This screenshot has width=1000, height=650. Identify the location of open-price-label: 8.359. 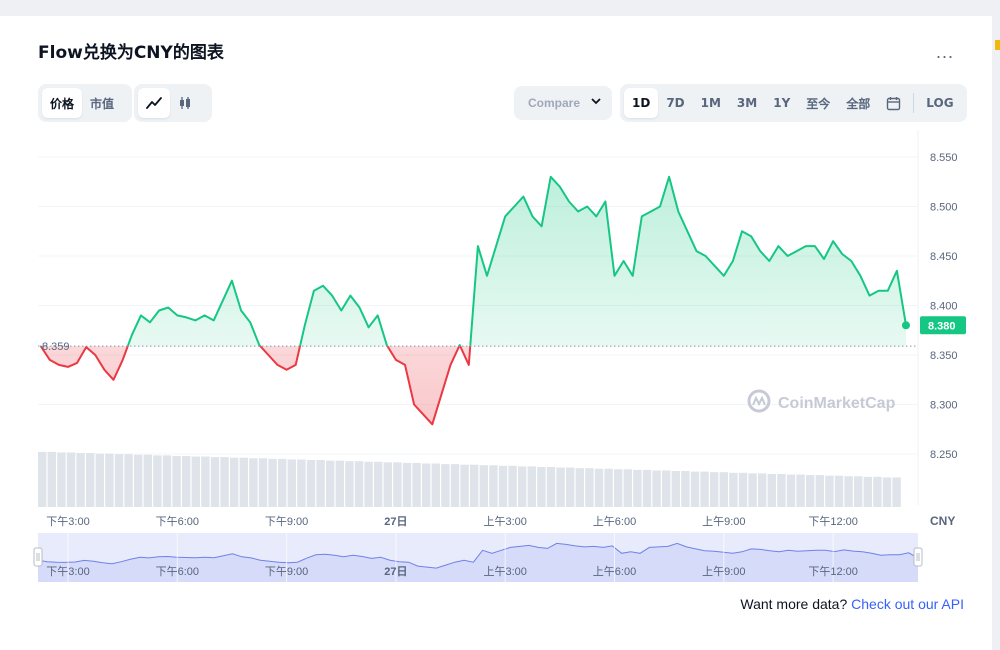
(56, 347).